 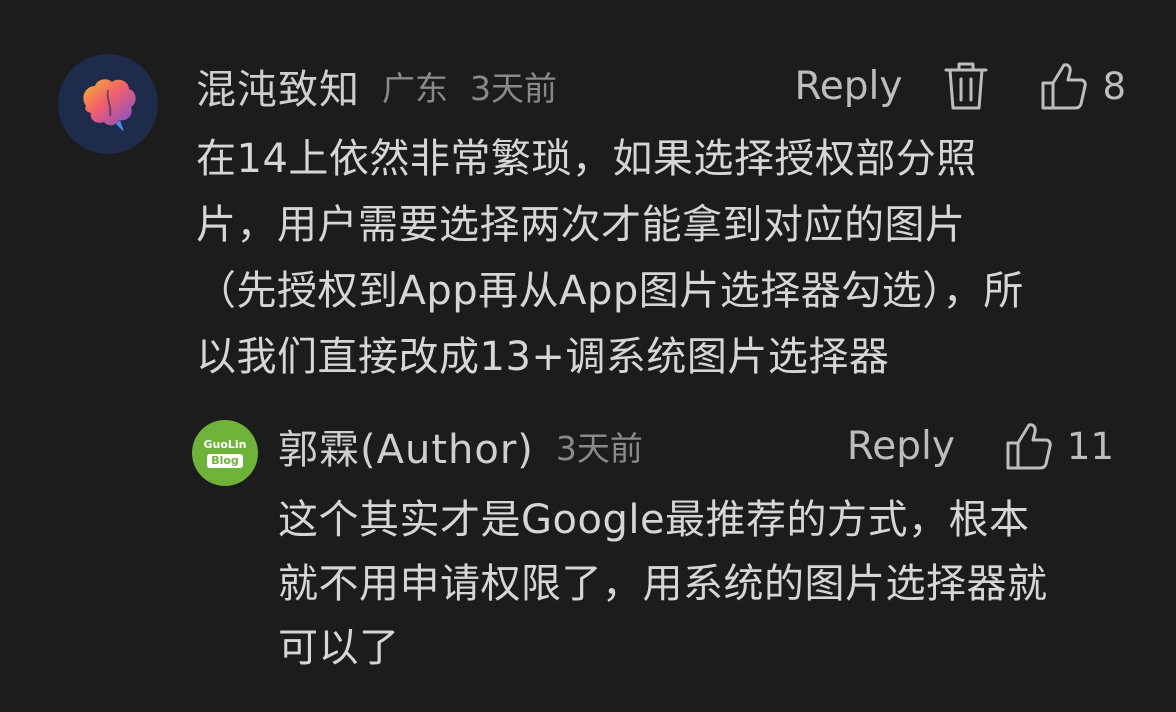 I want to click on username: 混沌致知, so click(x=278, y=86).